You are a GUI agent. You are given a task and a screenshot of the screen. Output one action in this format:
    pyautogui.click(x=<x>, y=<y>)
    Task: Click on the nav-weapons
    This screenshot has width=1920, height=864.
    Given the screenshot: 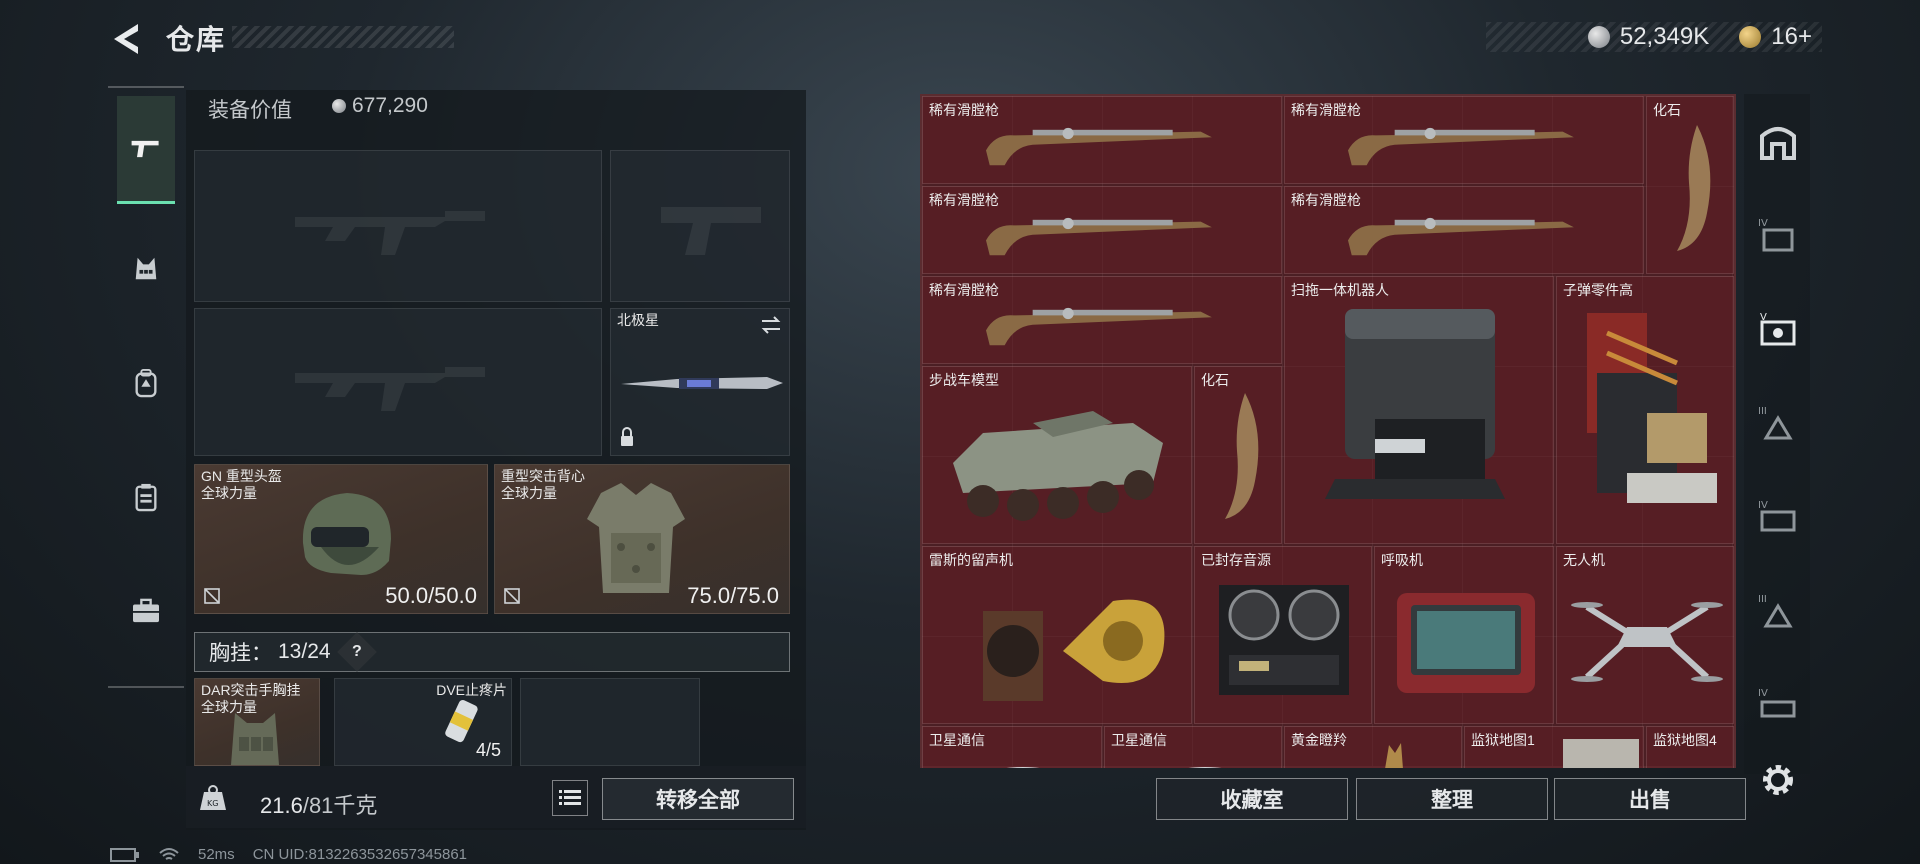 What is the action you would take?
    pyautogui.click(x=146, y=150)
    